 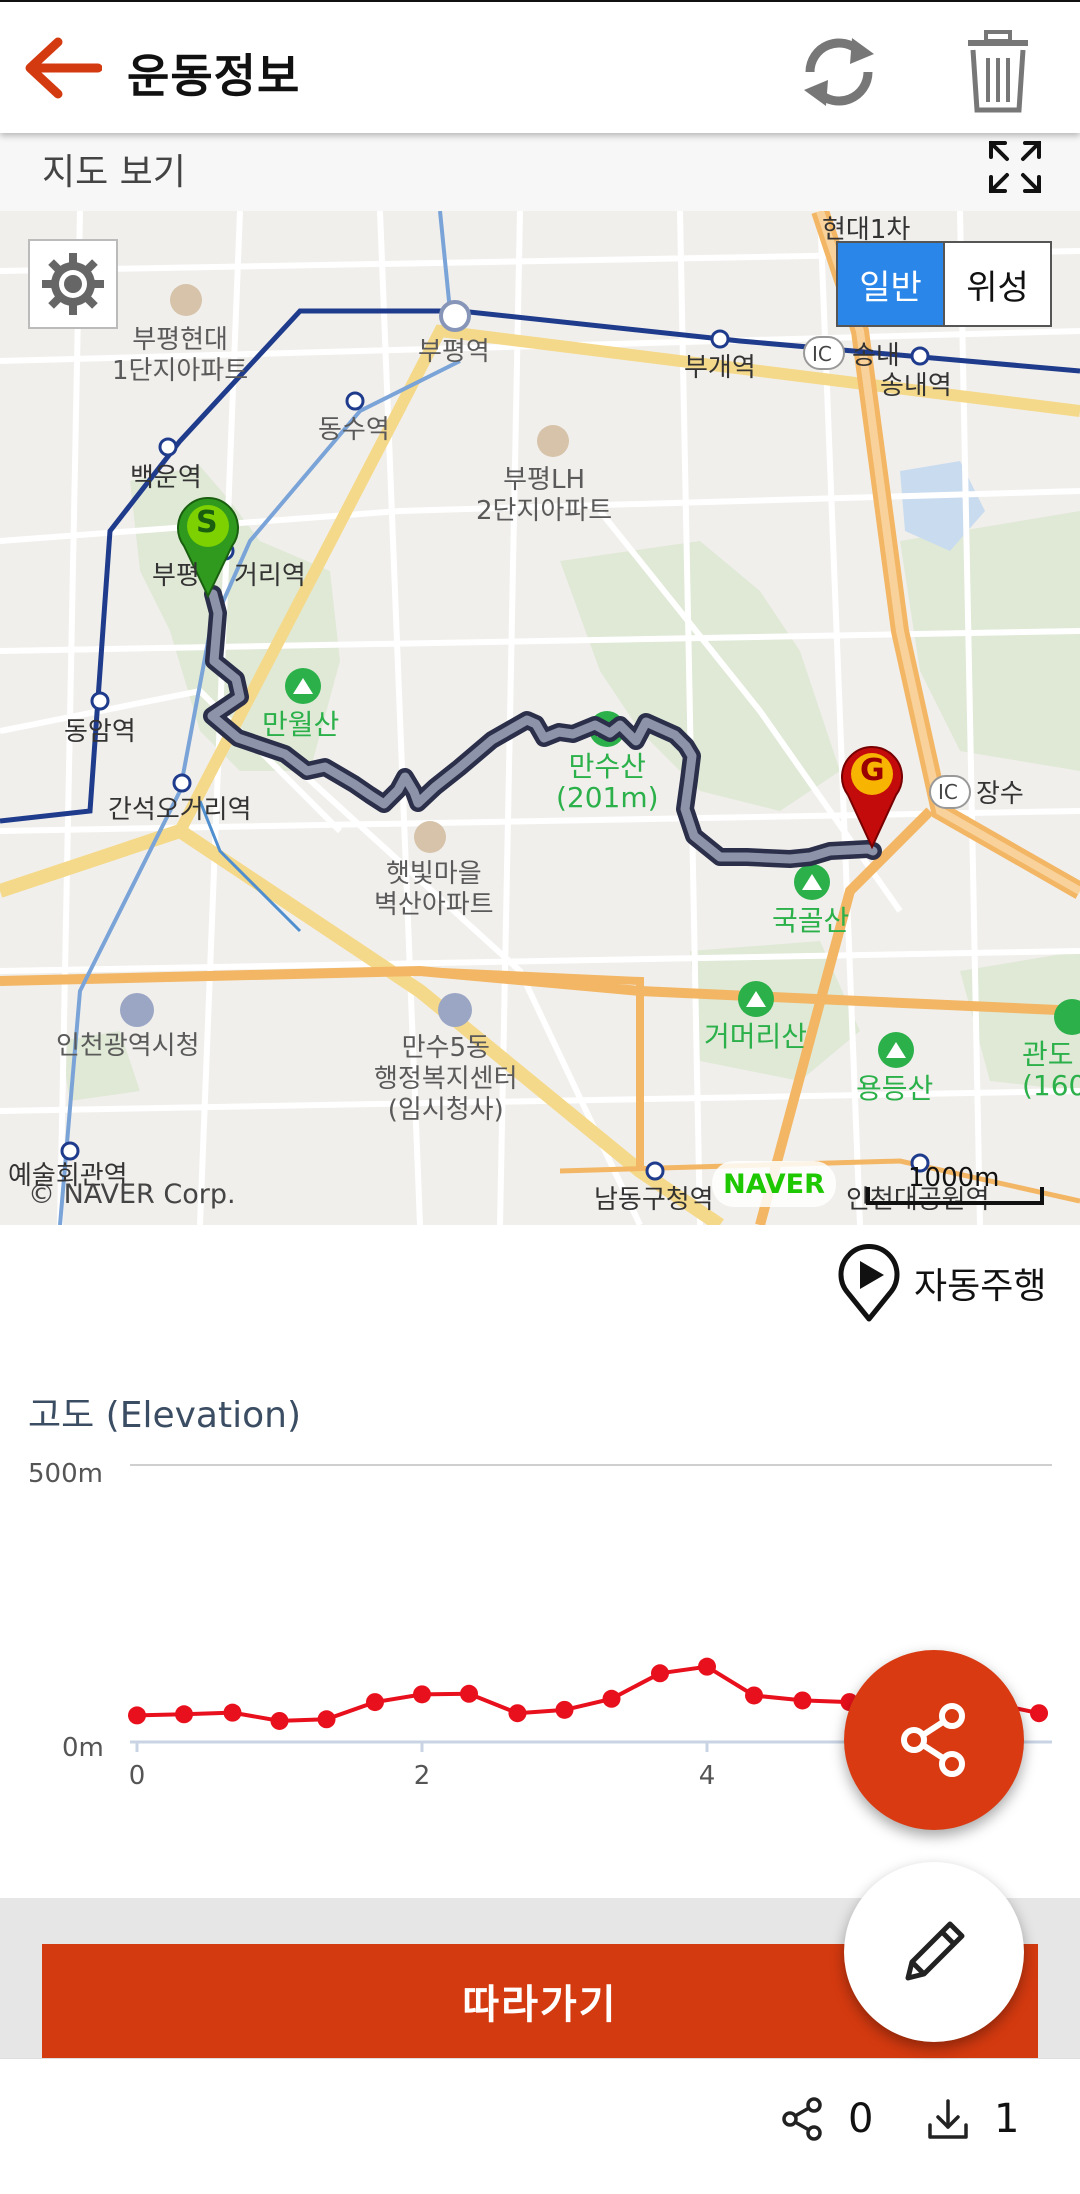 What do you see at coordinates (454, 352) in the screenshot?
I see `map-label: 부평역` at bounding box center [454, 352].